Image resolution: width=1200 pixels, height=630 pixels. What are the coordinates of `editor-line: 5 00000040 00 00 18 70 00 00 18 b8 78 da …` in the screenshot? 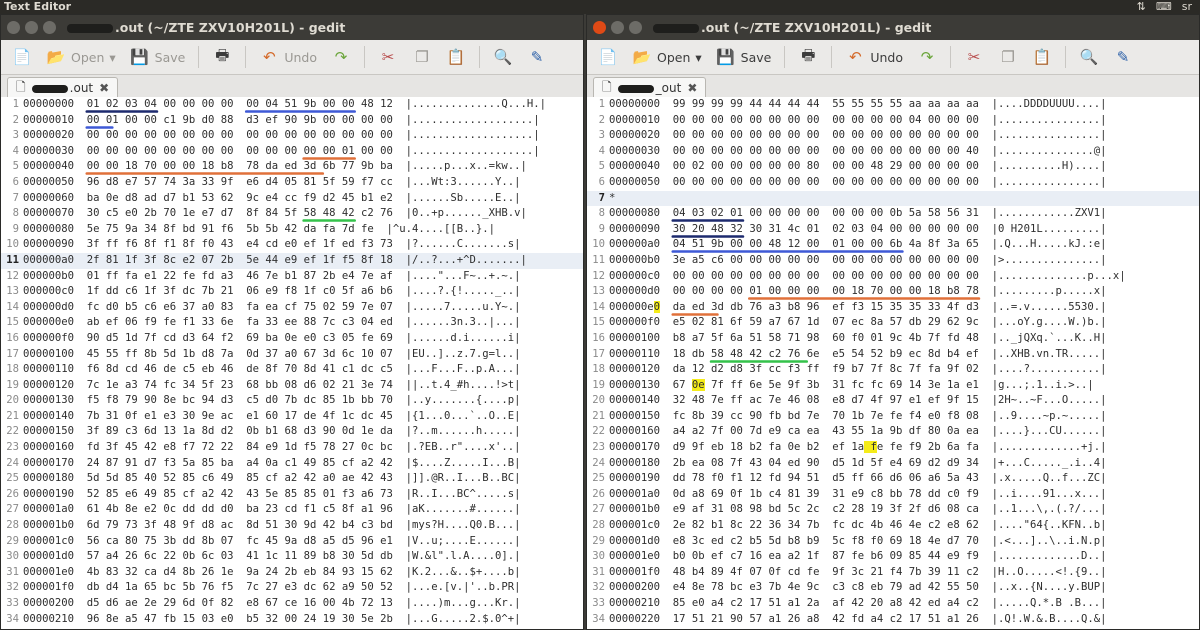 It's located at (292, 167).